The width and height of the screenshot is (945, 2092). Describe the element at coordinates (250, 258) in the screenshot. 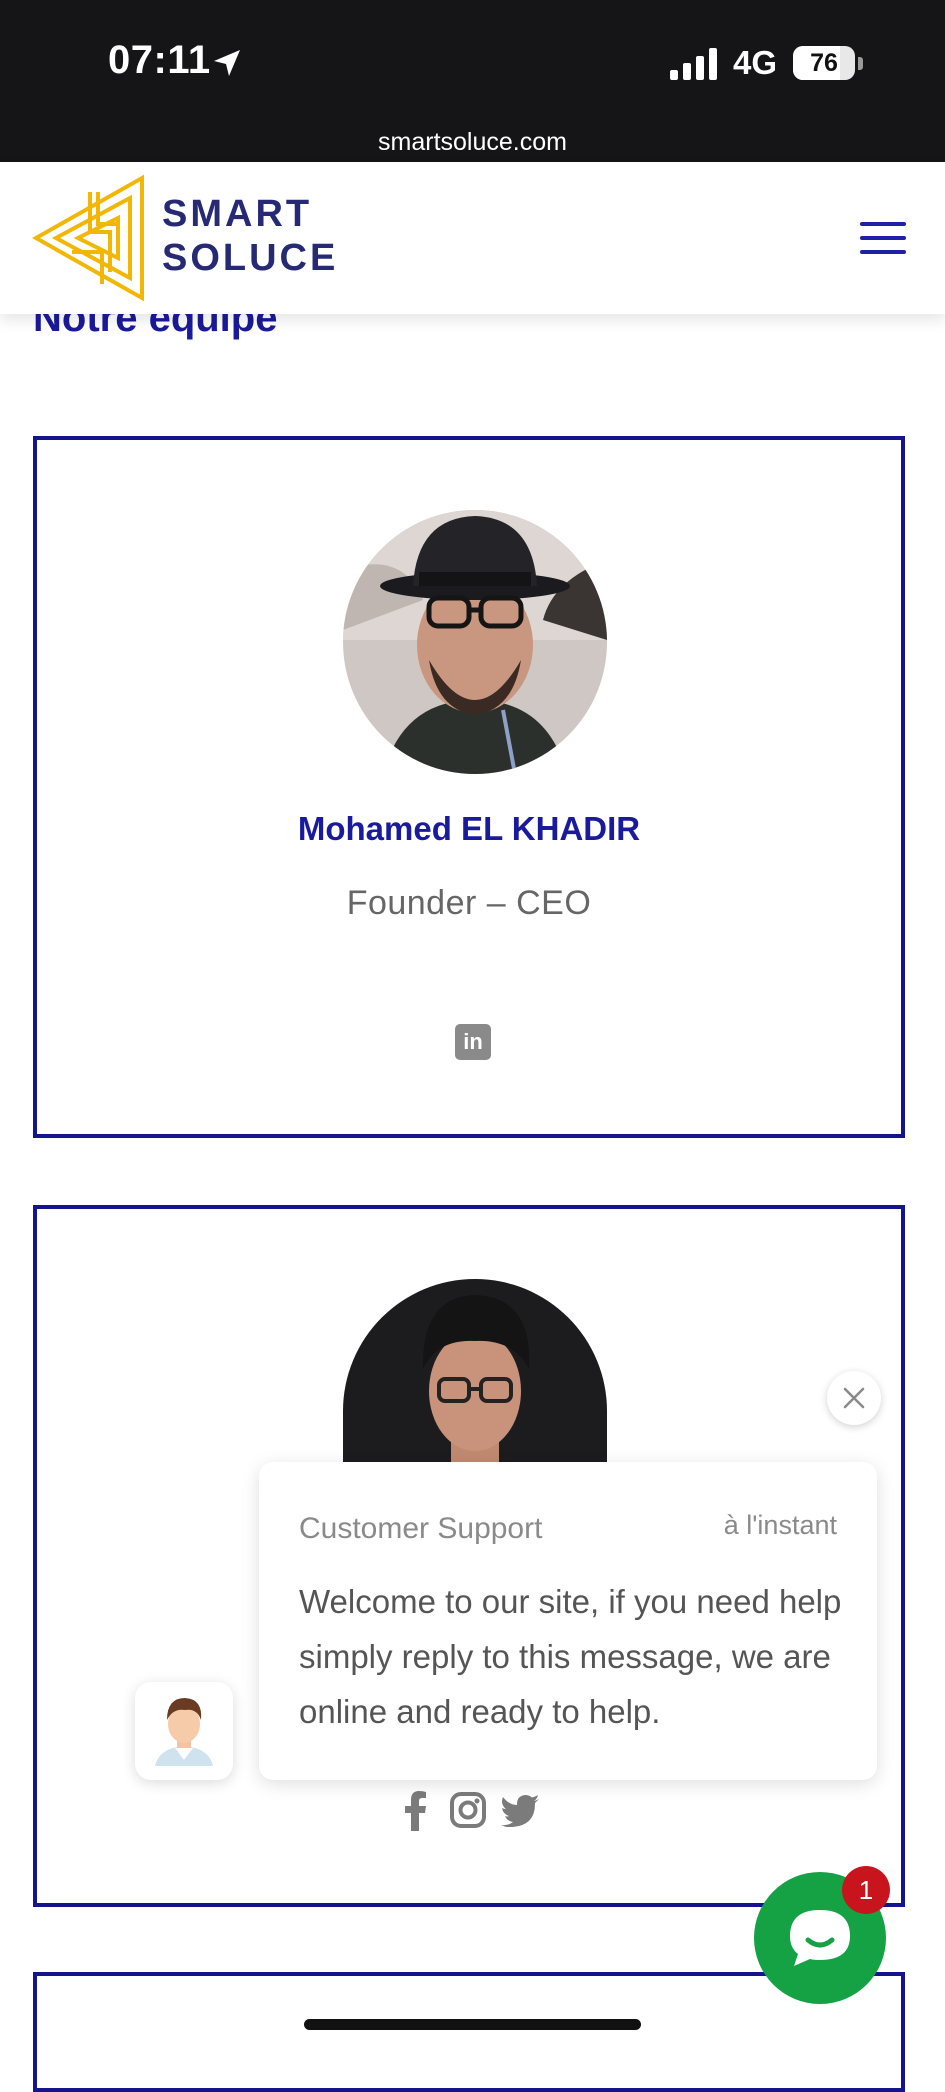

I see `logo-line-2: SOLUCE` at that location.